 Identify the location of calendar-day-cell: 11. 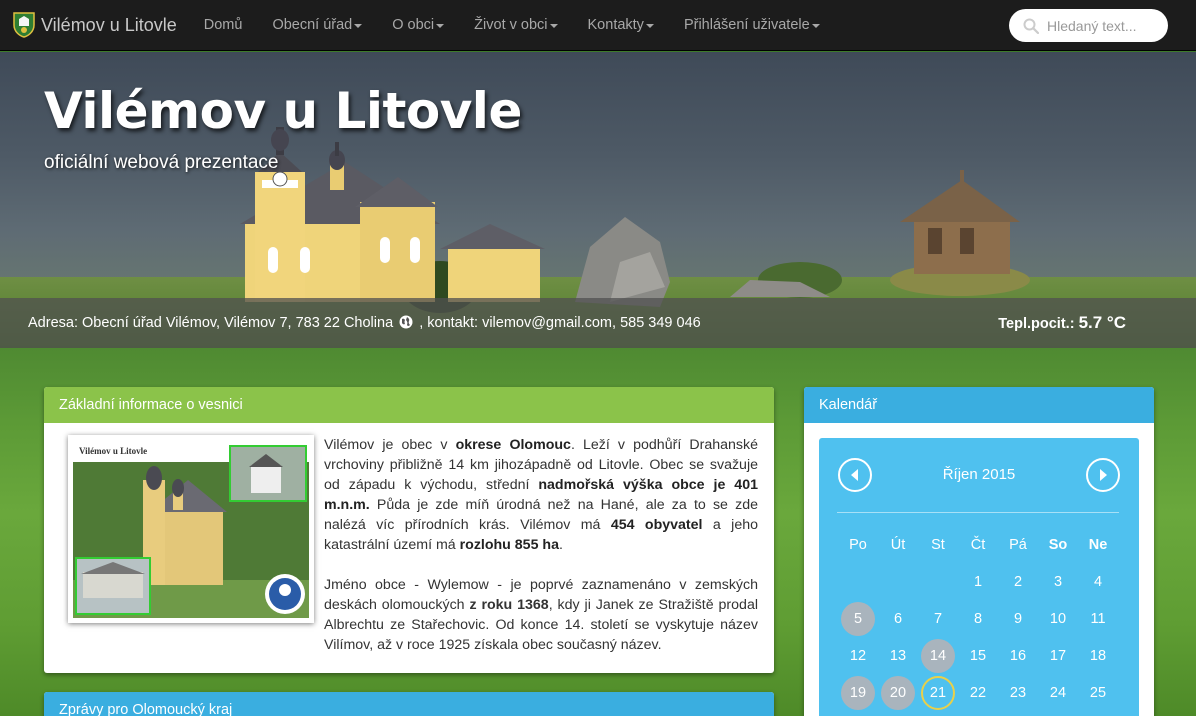
(1098, 618).